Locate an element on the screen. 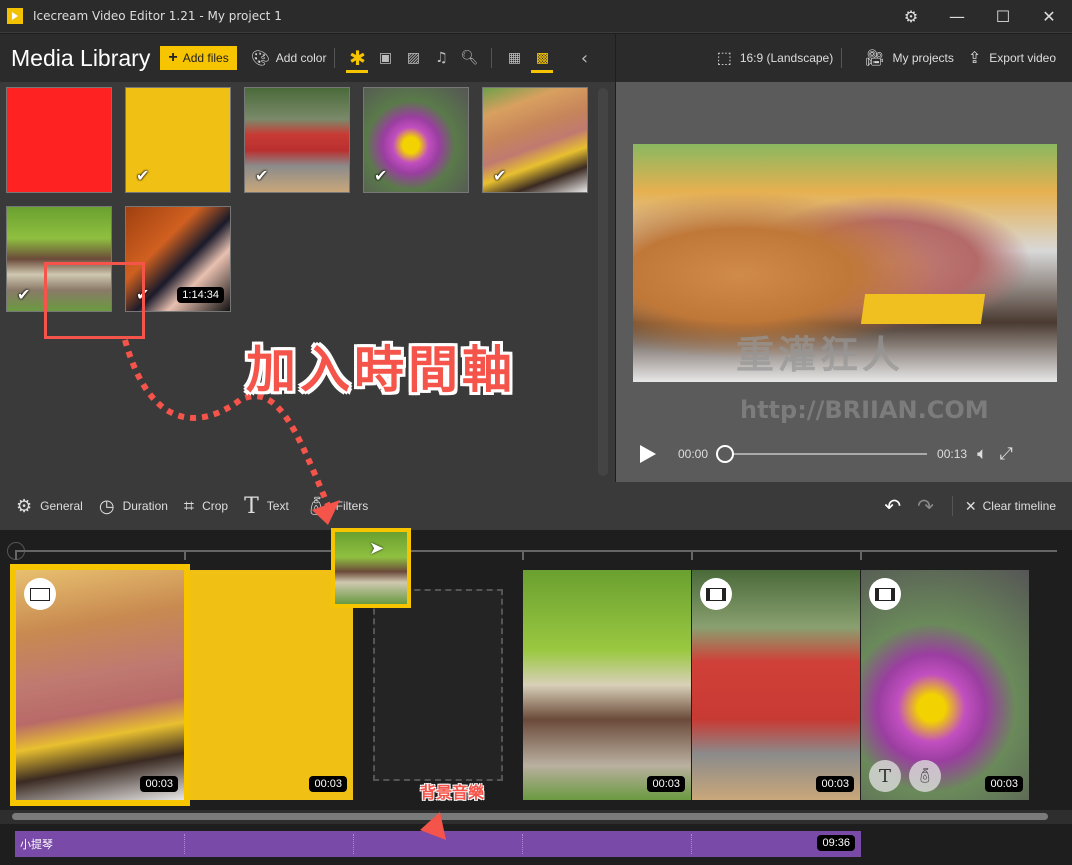 Image resolution: width=1072 pixels, height=865 pixels. annotation-add-to-timeline: 加入時間軸 is located at coordinates (381, 370).